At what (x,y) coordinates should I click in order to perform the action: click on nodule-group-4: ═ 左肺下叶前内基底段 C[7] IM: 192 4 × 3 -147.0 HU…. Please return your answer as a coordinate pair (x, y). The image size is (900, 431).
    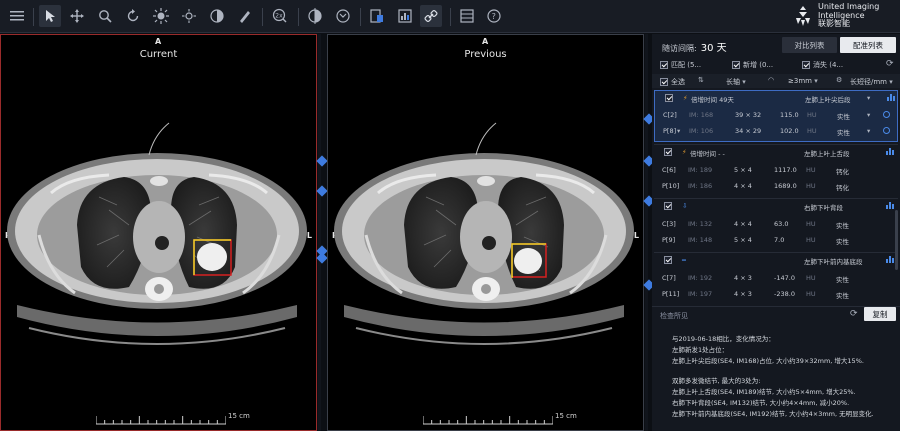
    Looking at the image, I should click on (776, 278).